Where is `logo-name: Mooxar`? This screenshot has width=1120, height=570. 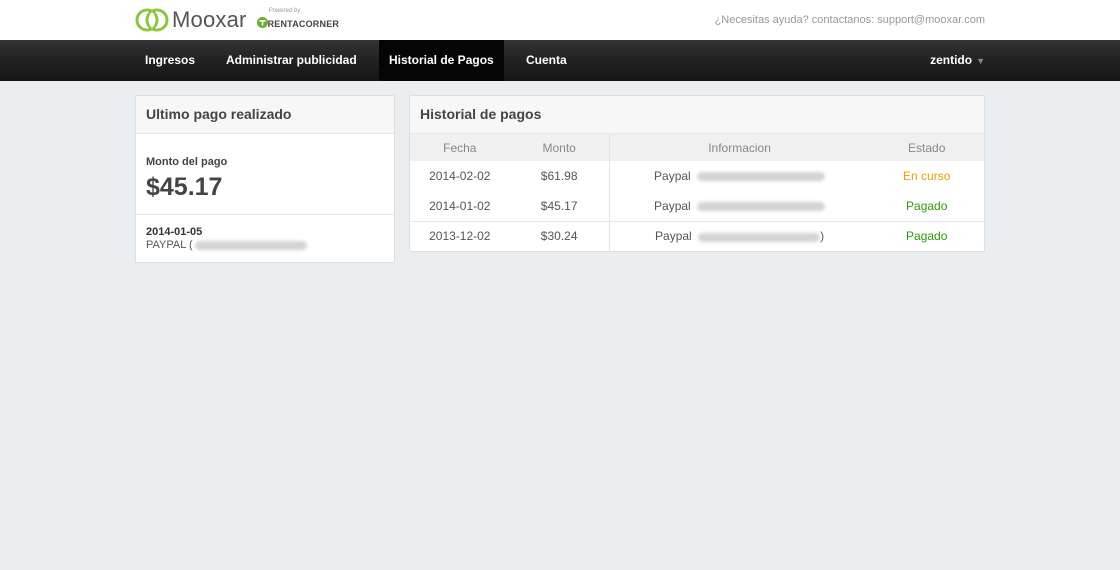 logo-name: Mooxar is located at coordinates (209, 19).